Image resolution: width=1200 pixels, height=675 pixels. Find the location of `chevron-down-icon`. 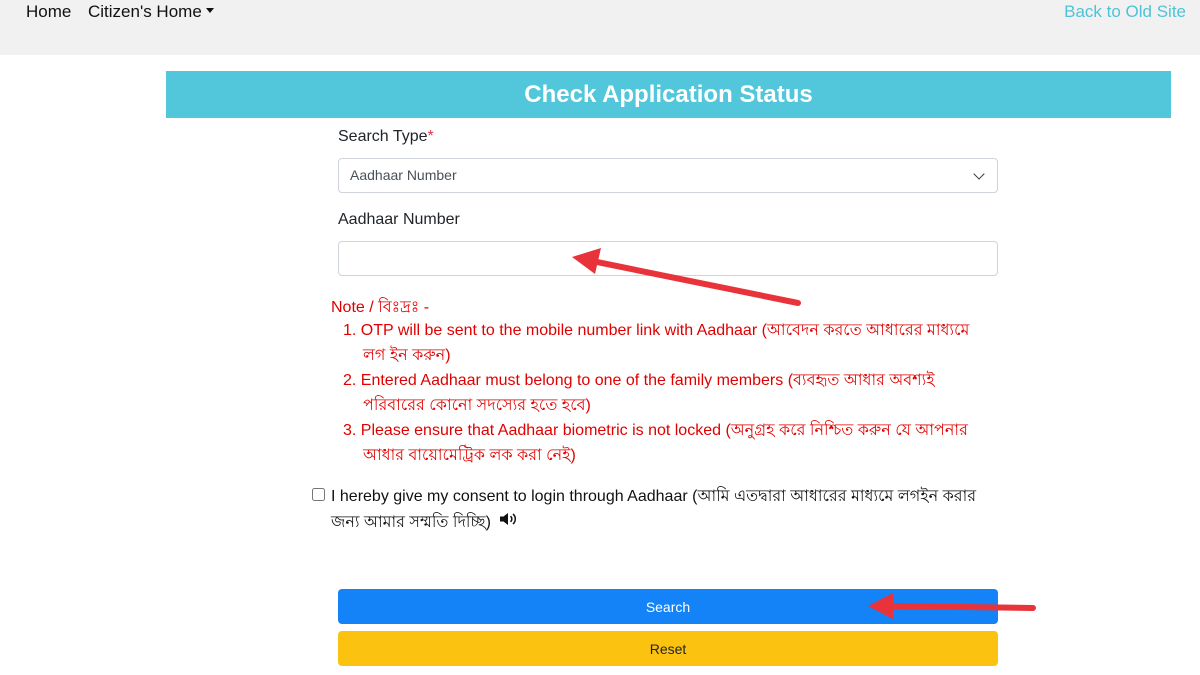

chevron-down-icon is located at coordinates (979, 174).